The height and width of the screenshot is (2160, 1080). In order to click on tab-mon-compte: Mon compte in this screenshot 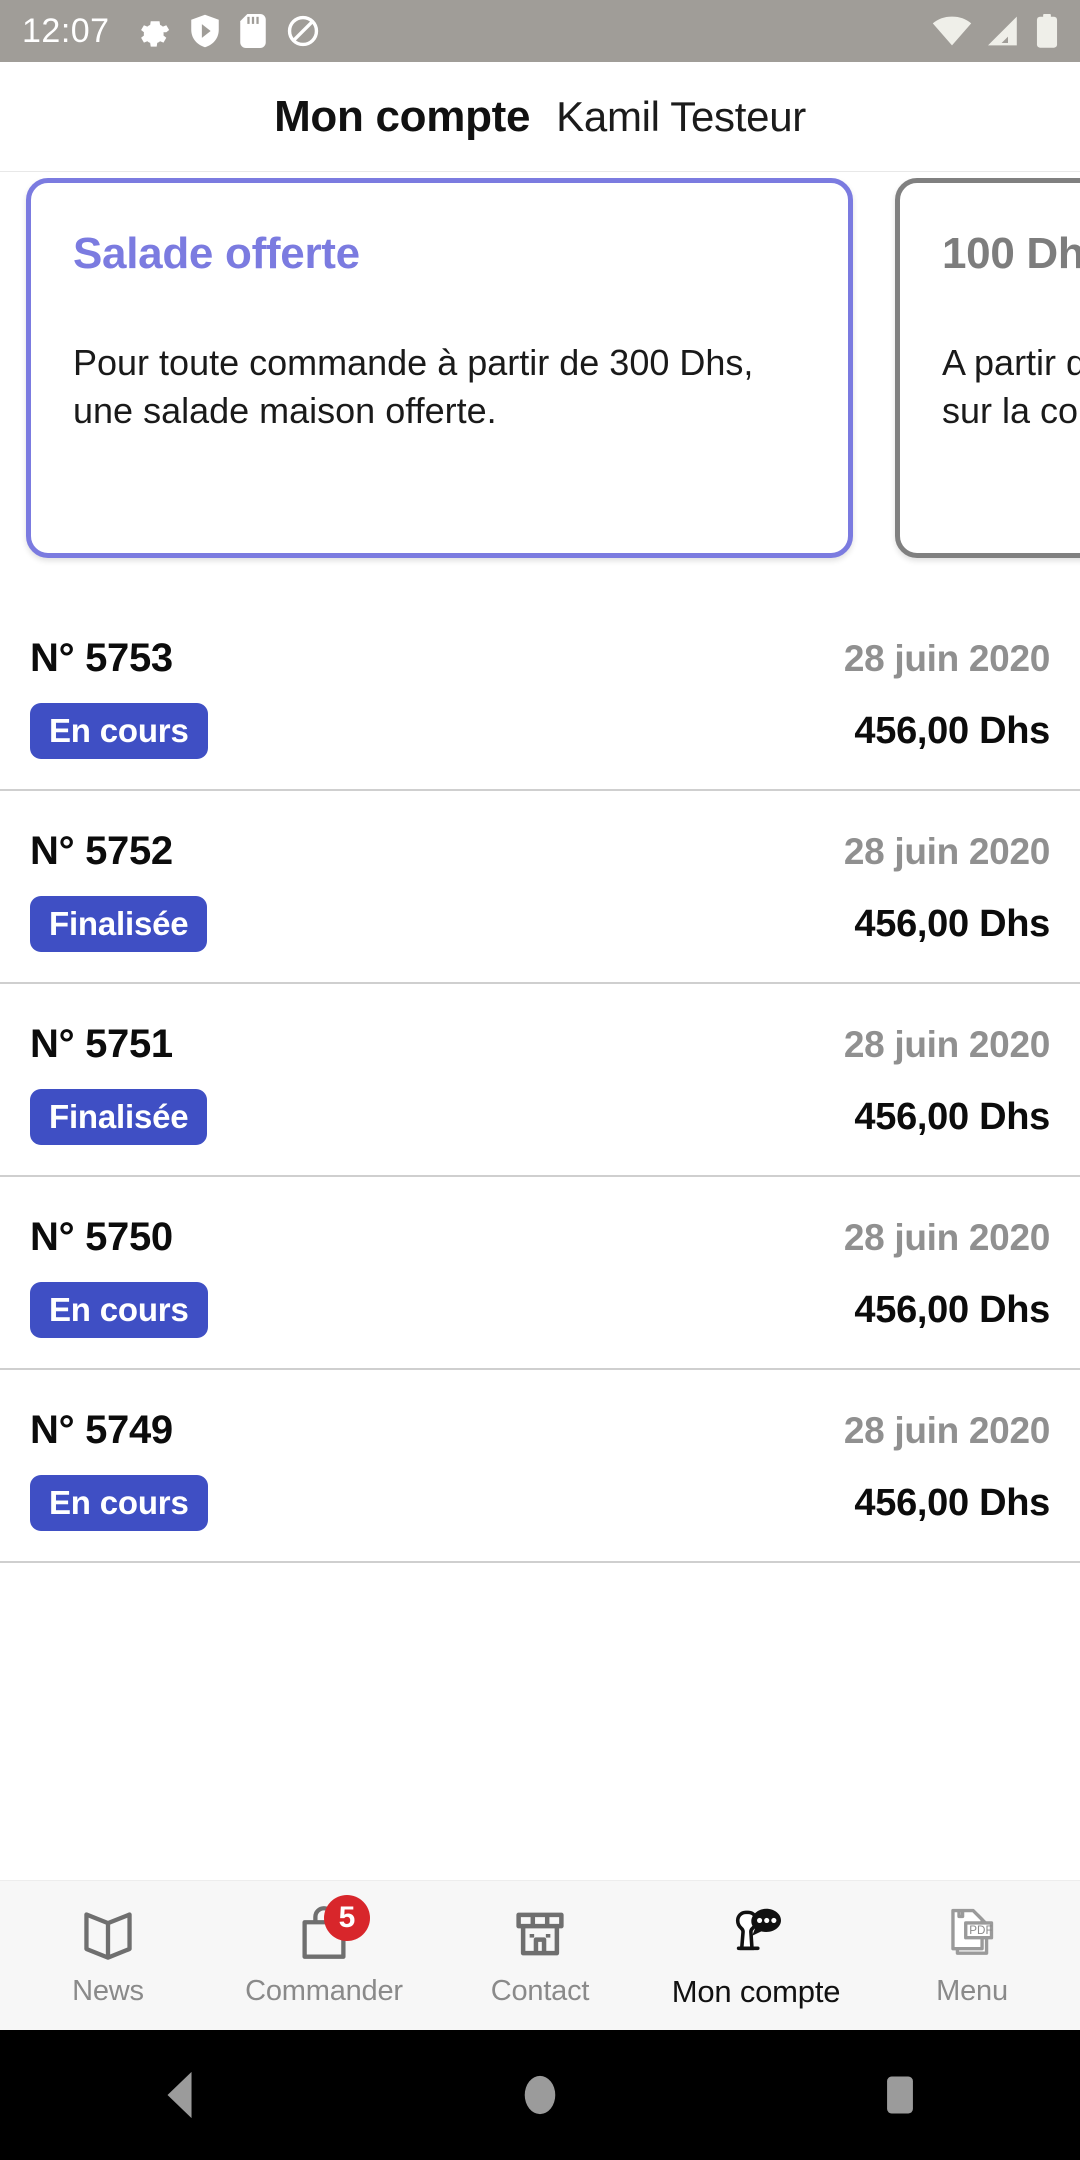, I will do `click(756, 1955)`.